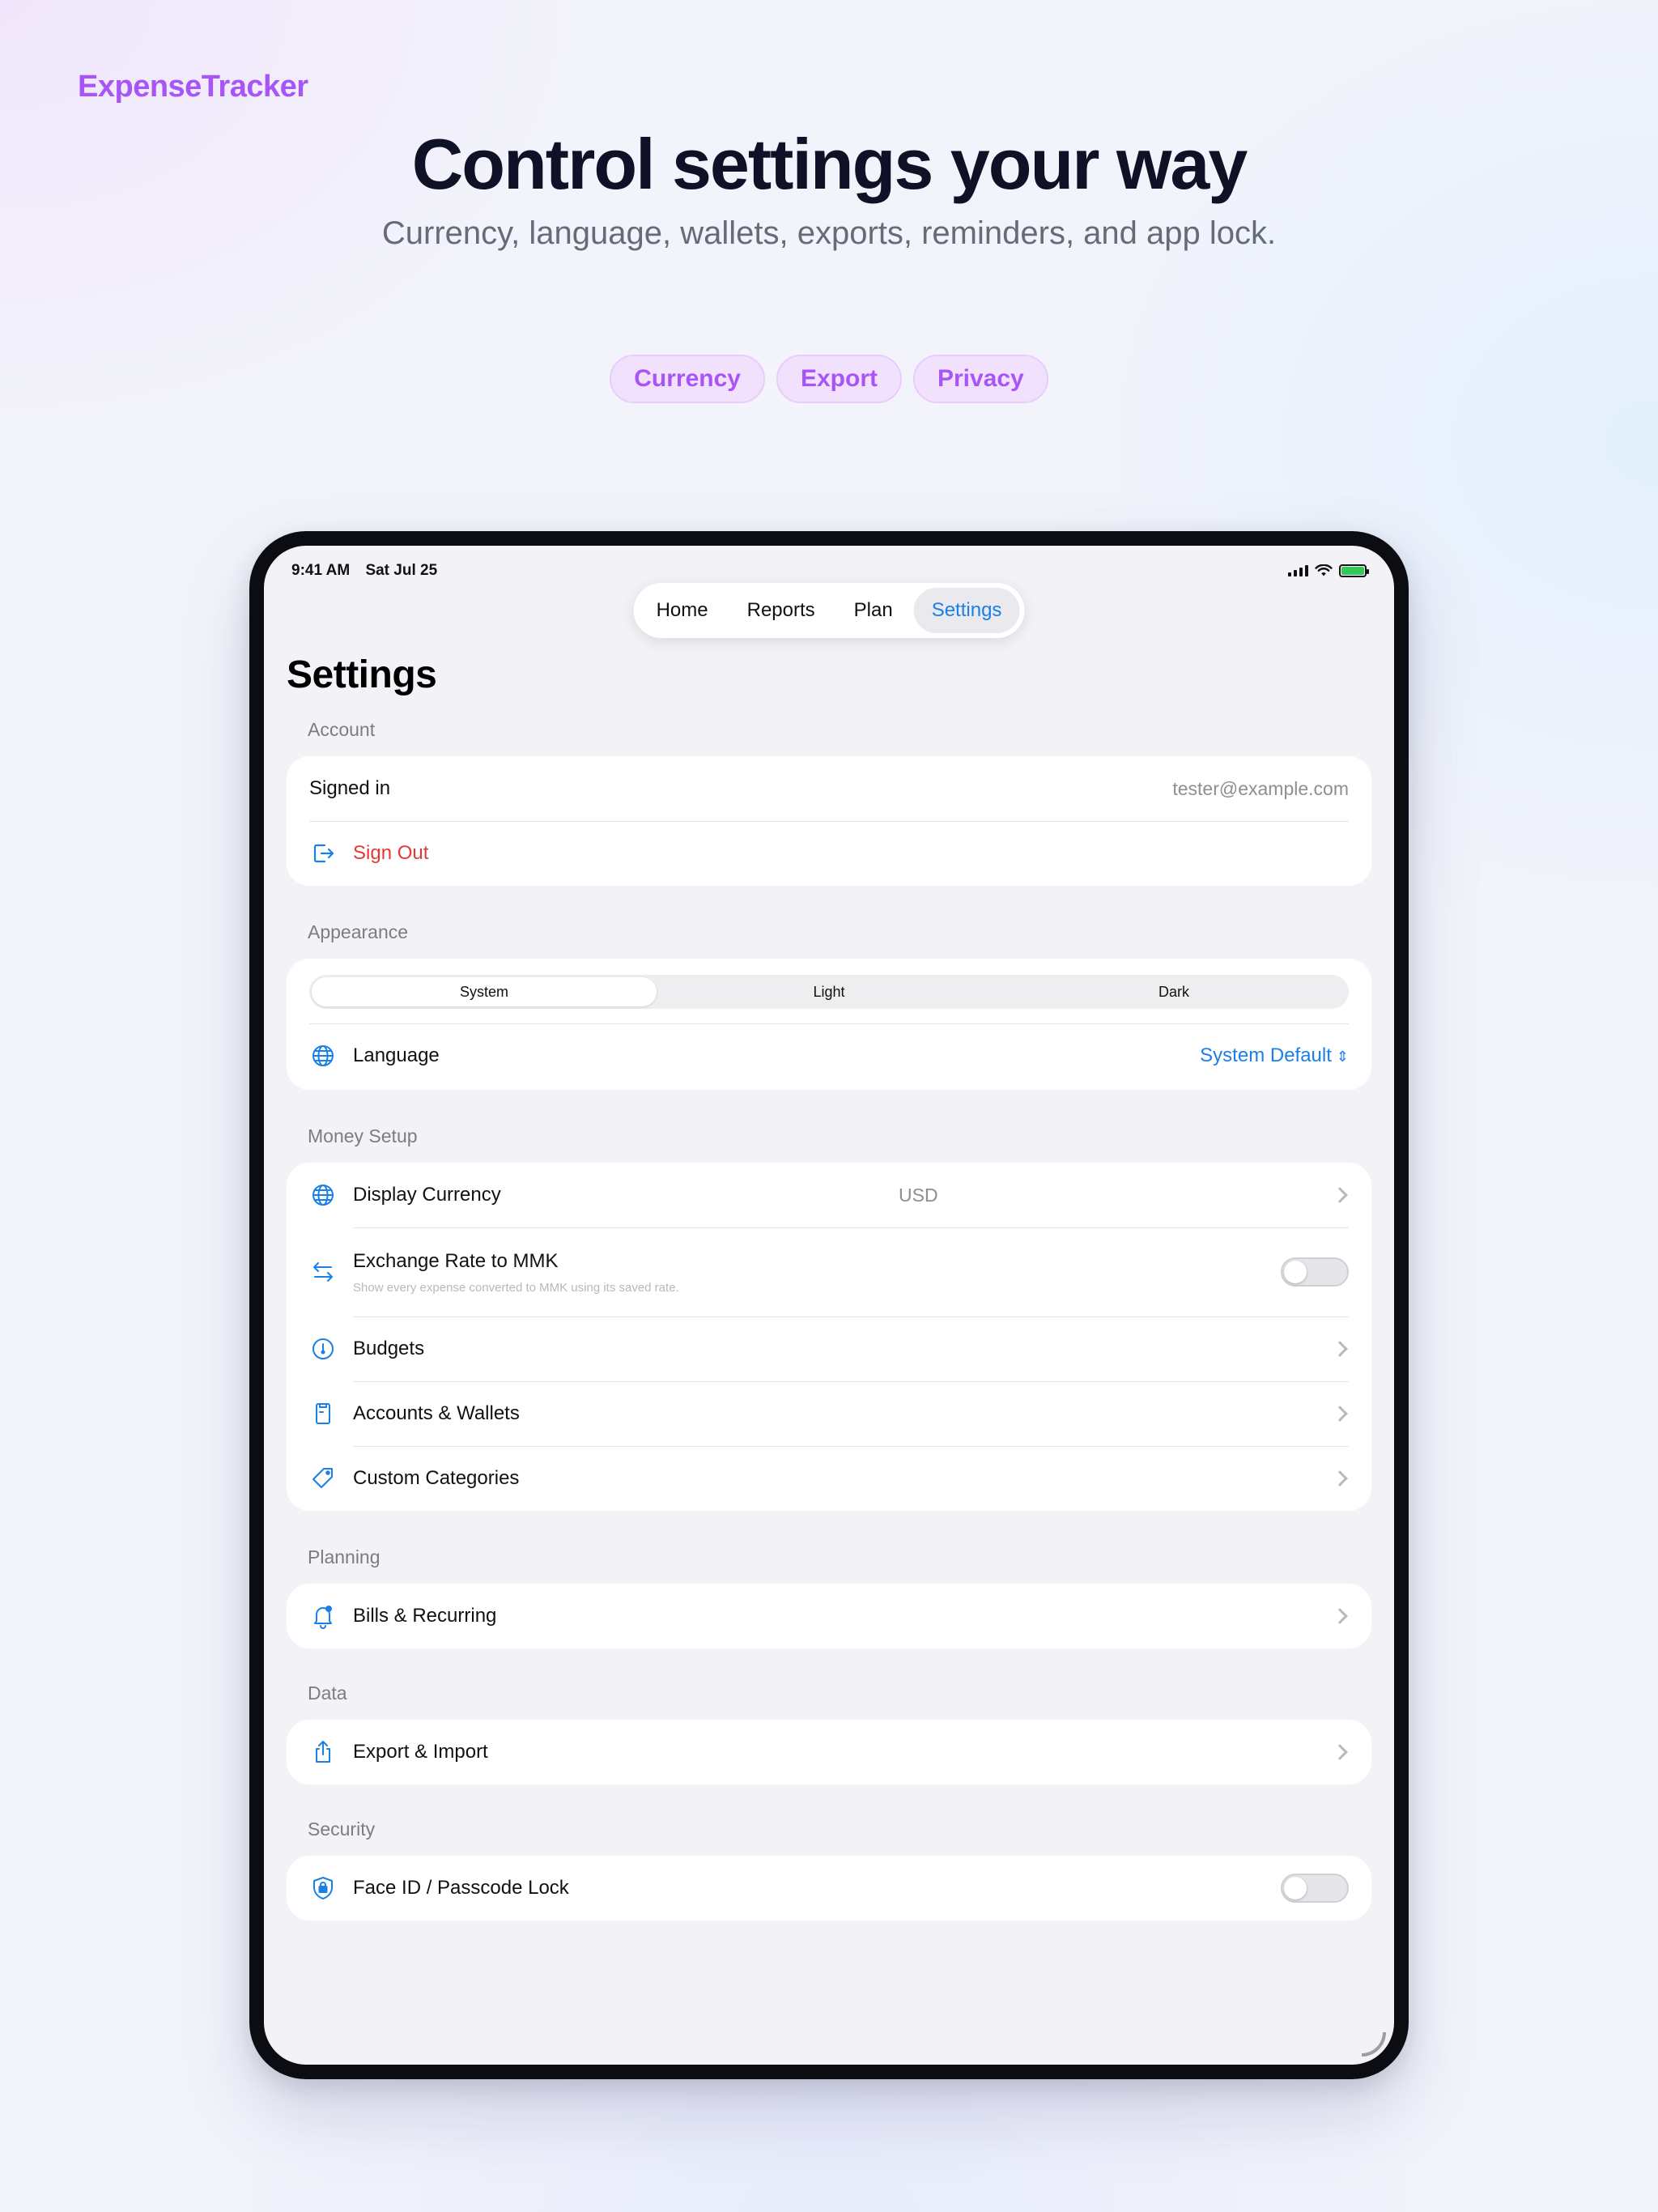 The image size is (1658, 2212). I want to click on face-id-row: Face ID / Passcode Lock, so click(829, 1889).